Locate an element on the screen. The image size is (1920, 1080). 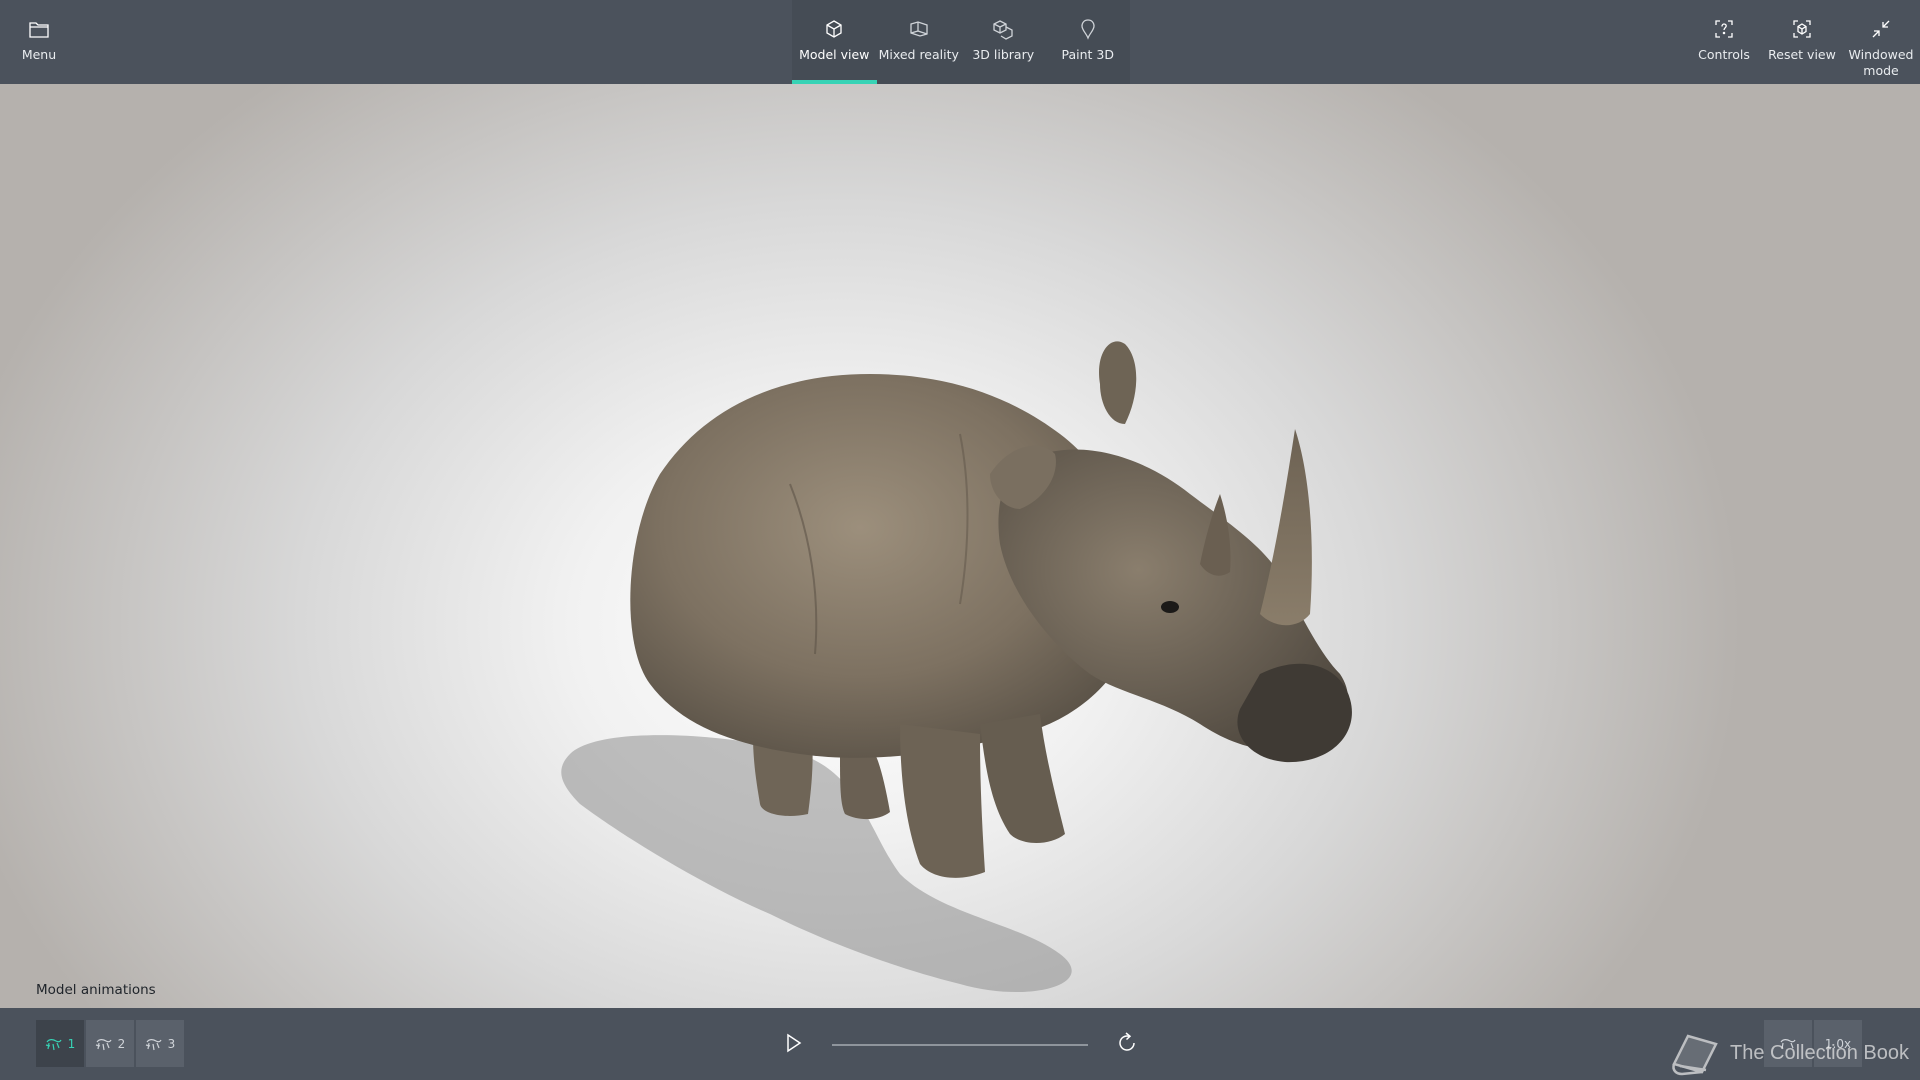
animation-chip-label: 3 is located at coordinates (171, 1043).